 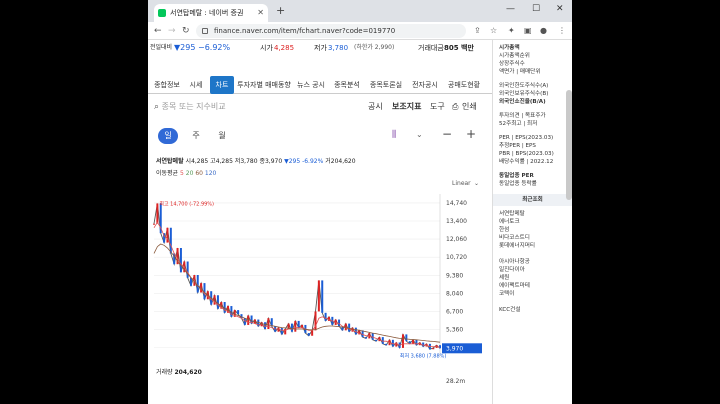 I want to click on high-readout: 4,285, so click(x=224, y=161).